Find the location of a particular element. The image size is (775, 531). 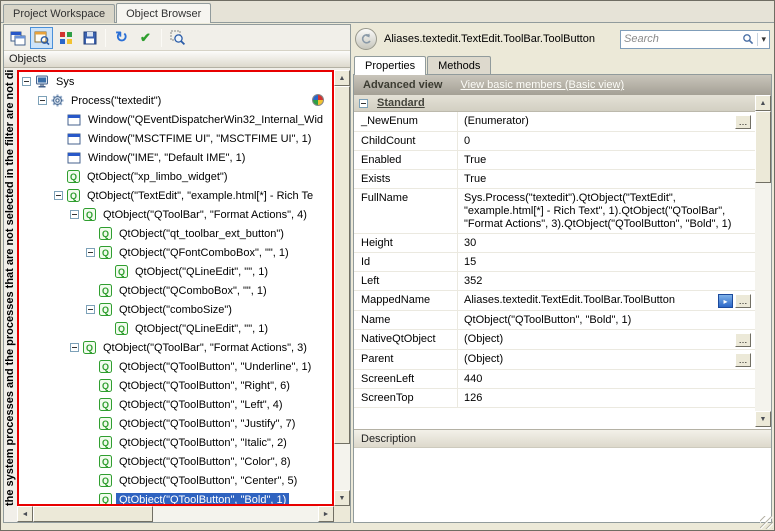

mapped-object-icon is located at coordinates (725, 301).